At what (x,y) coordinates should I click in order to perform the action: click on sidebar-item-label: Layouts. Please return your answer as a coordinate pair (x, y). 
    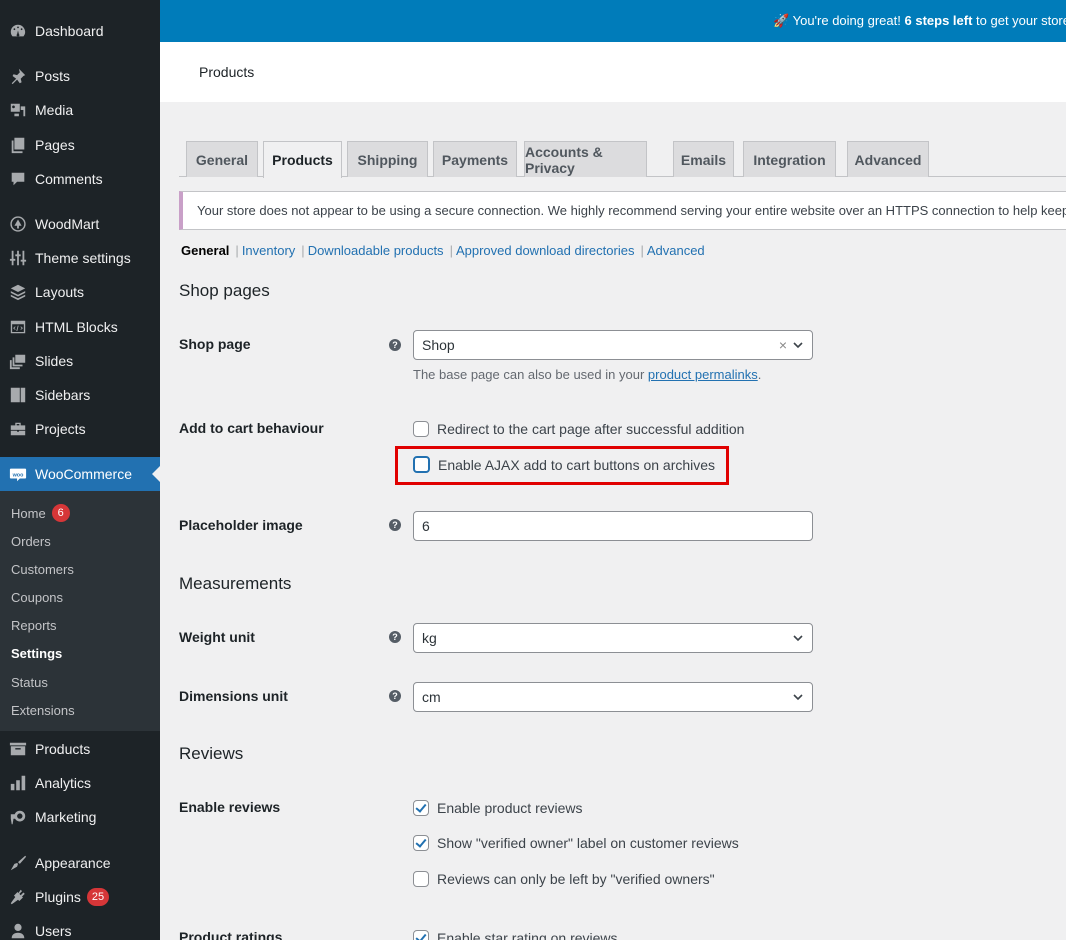
    Looking at the image, I should click on (60, 292).